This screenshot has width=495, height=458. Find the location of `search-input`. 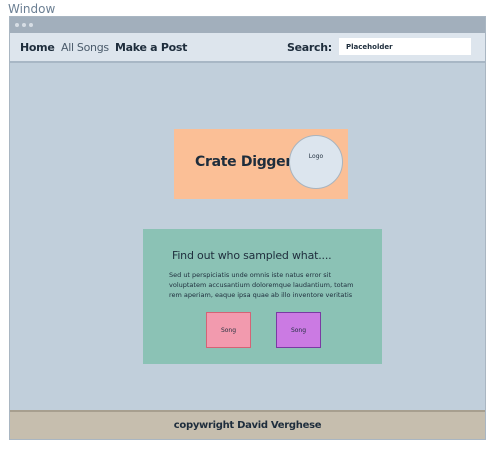

search-input is located at coordinates (405, 46).